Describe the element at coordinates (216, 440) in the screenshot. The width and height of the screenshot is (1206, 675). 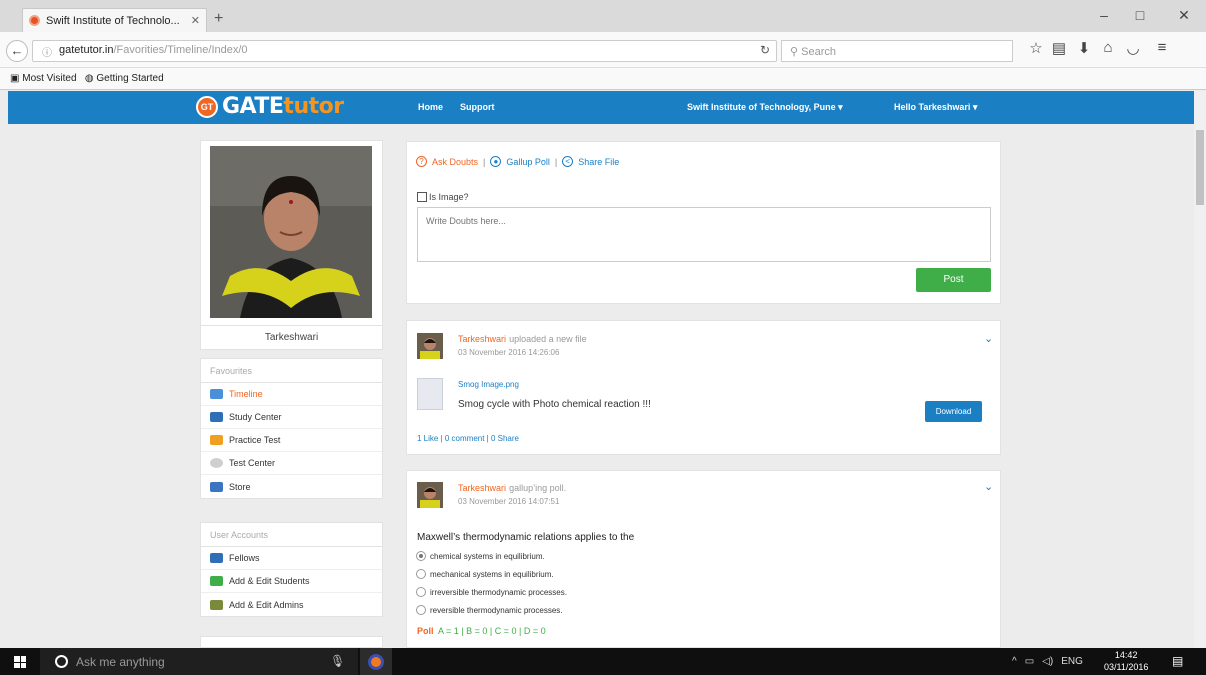
I see `notebook-icon` at that location.